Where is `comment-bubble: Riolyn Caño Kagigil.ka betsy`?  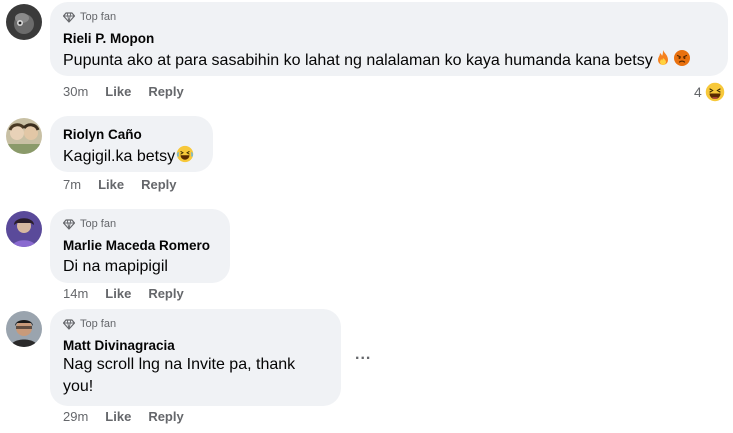
comment-bubble: Riolyn Caño Kagigil.ka betsy is located at coordinates (131, 144).